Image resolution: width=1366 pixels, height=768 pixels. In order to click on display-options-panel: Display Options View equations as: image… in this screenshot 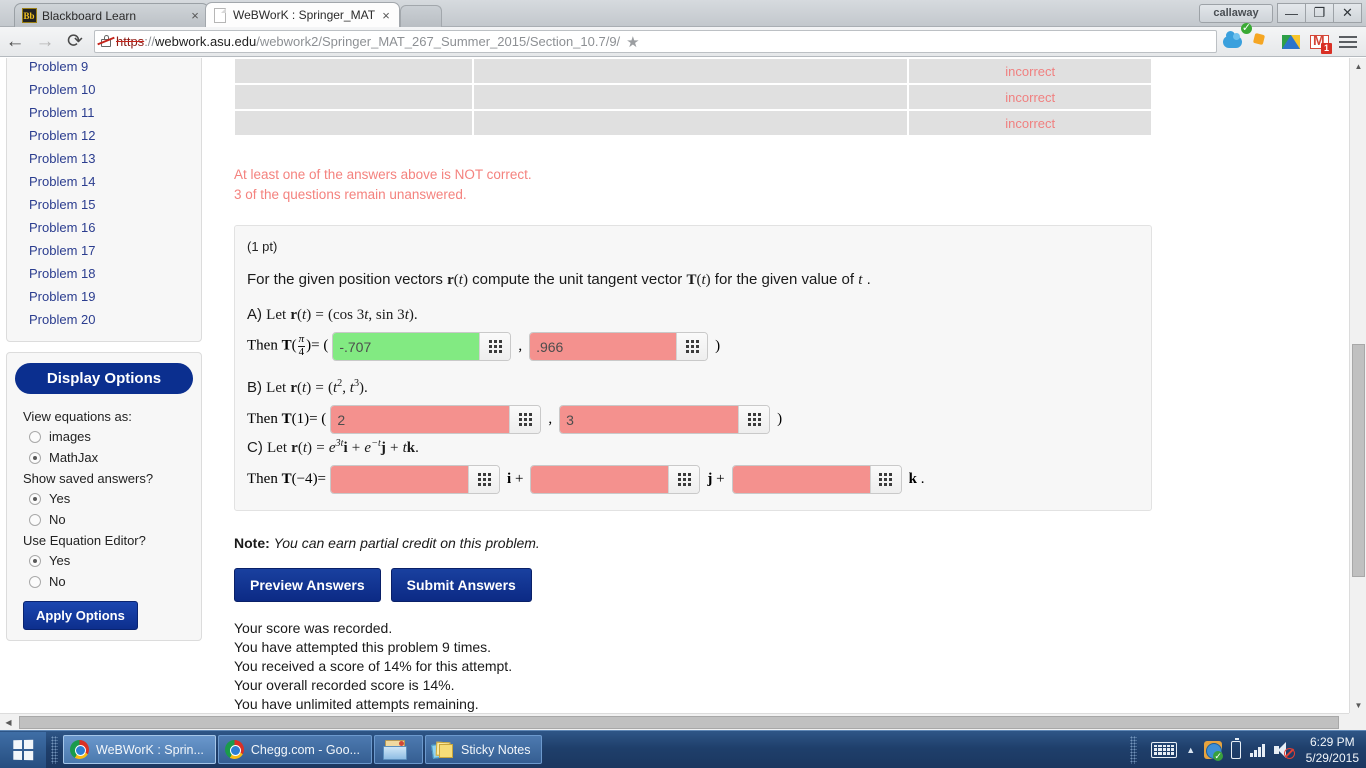, I will do `click(104, 496)`.